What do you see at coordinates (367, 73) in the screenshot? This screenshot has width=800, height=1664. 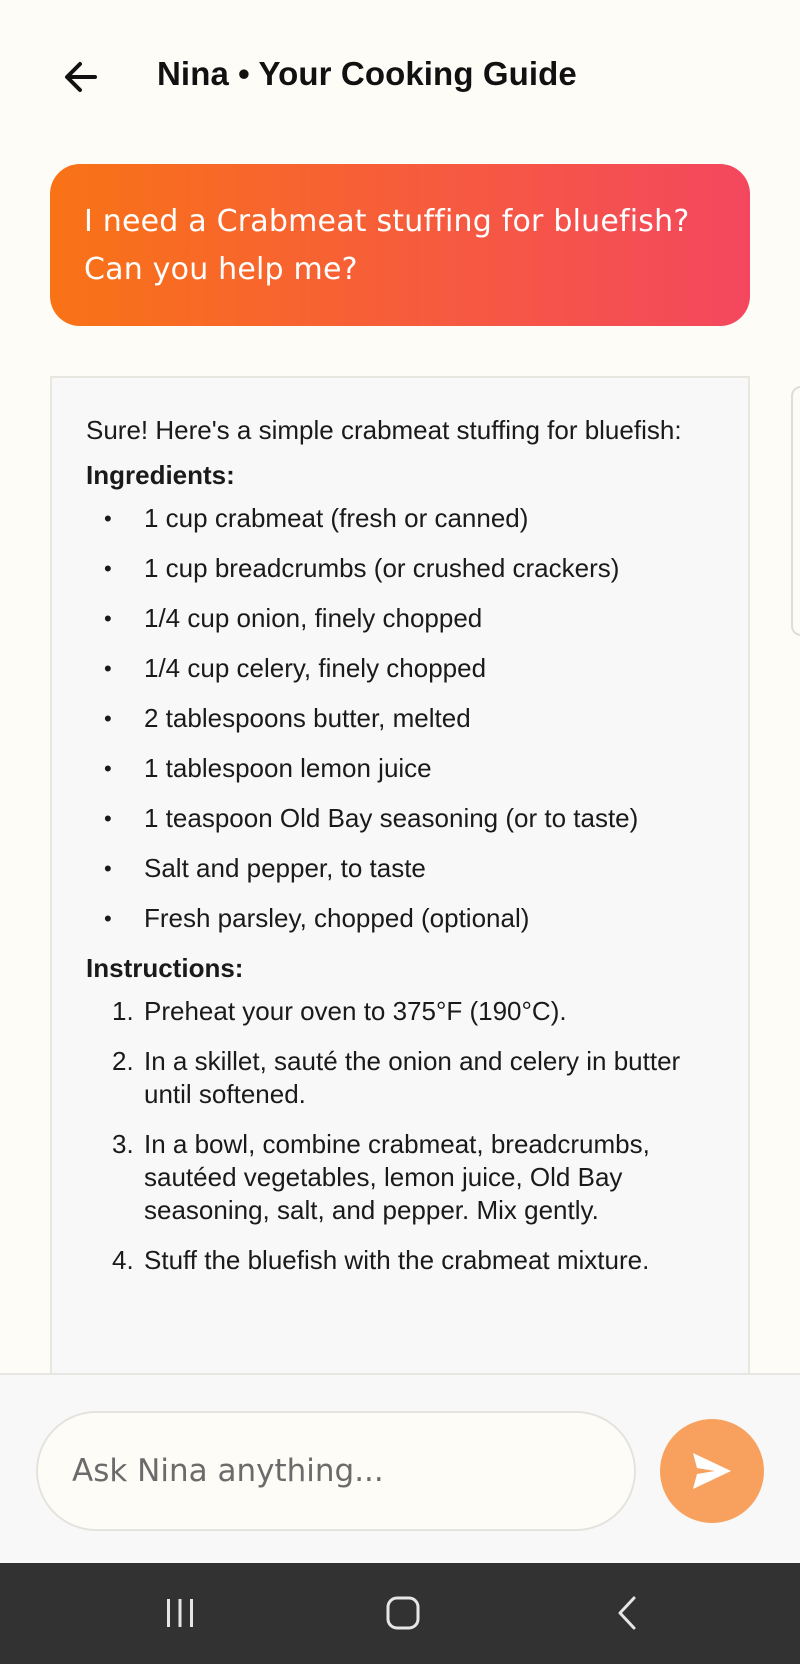 I see `page-title: Nina • Your Cooking Guide` at bounding box center [367, 73].